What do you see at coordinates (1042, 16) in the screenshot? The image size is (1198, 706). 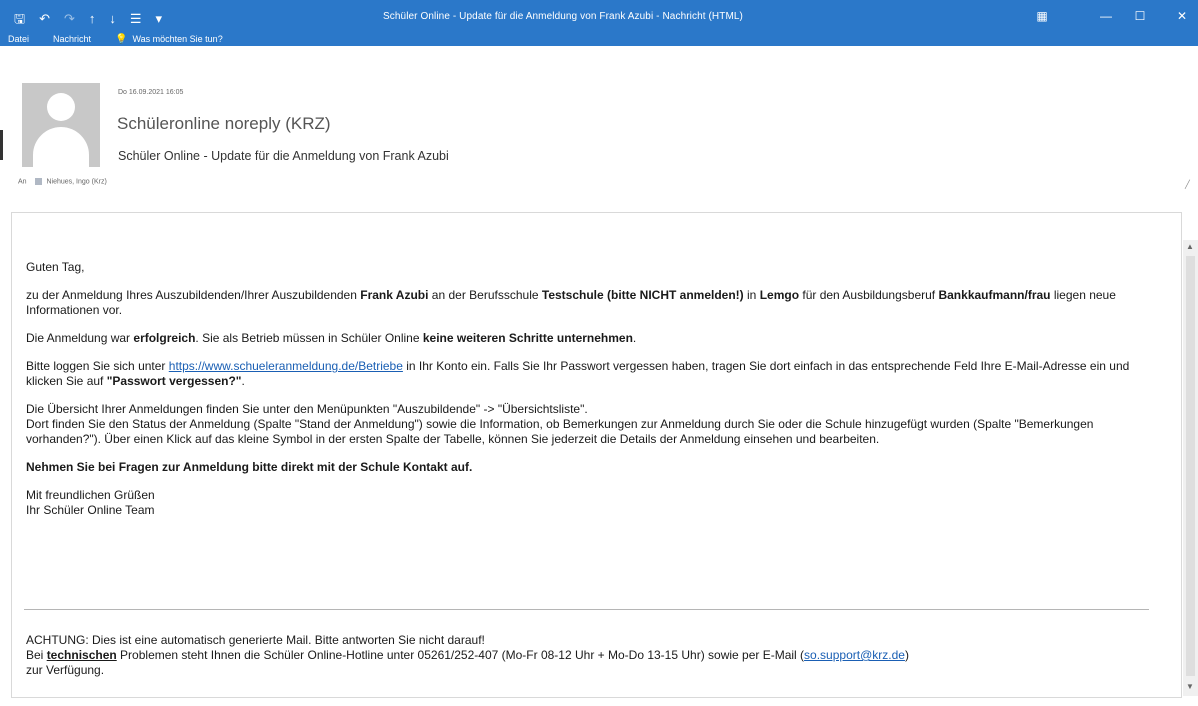 I see `ribbon-display-options-icon: ▦` at bounding box center [1042, 16].